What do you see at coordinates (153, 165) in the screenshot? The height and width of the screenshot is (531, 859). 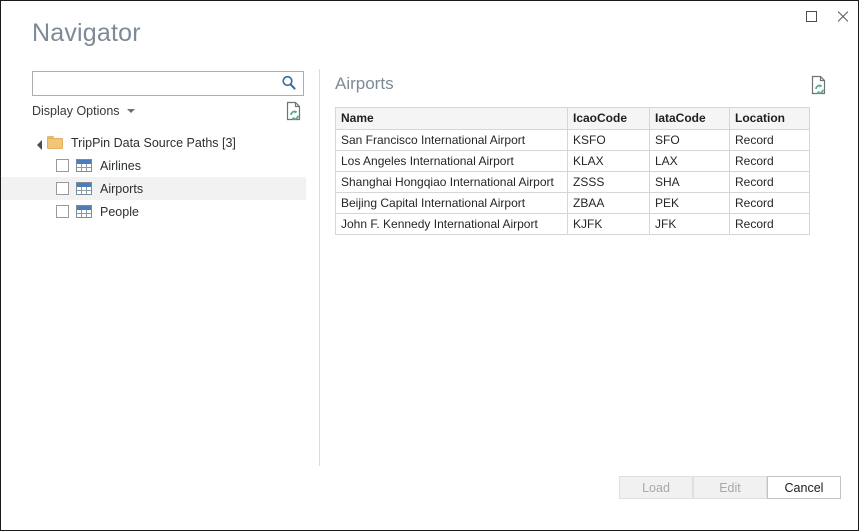 I see `tree-item-airlines: Airlines` at bounding box center [153, 165].